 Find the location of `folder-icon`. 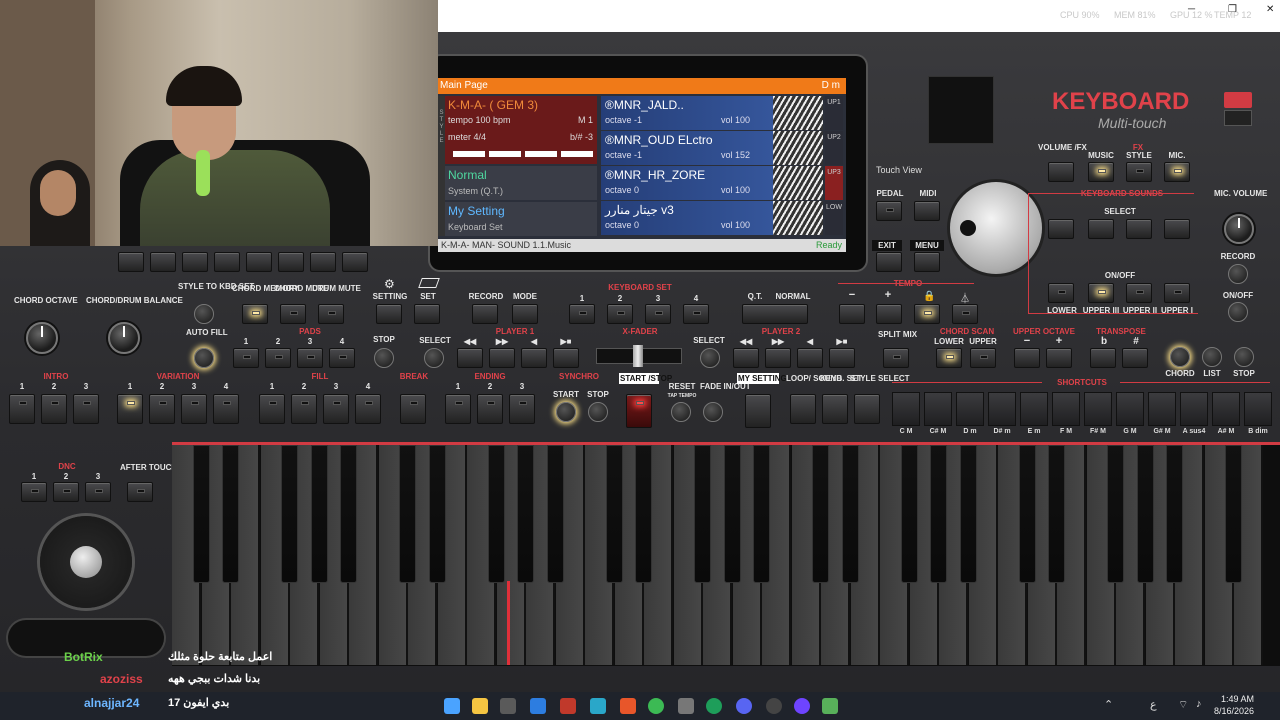

folder-icon is located at coordinates (429, 283).